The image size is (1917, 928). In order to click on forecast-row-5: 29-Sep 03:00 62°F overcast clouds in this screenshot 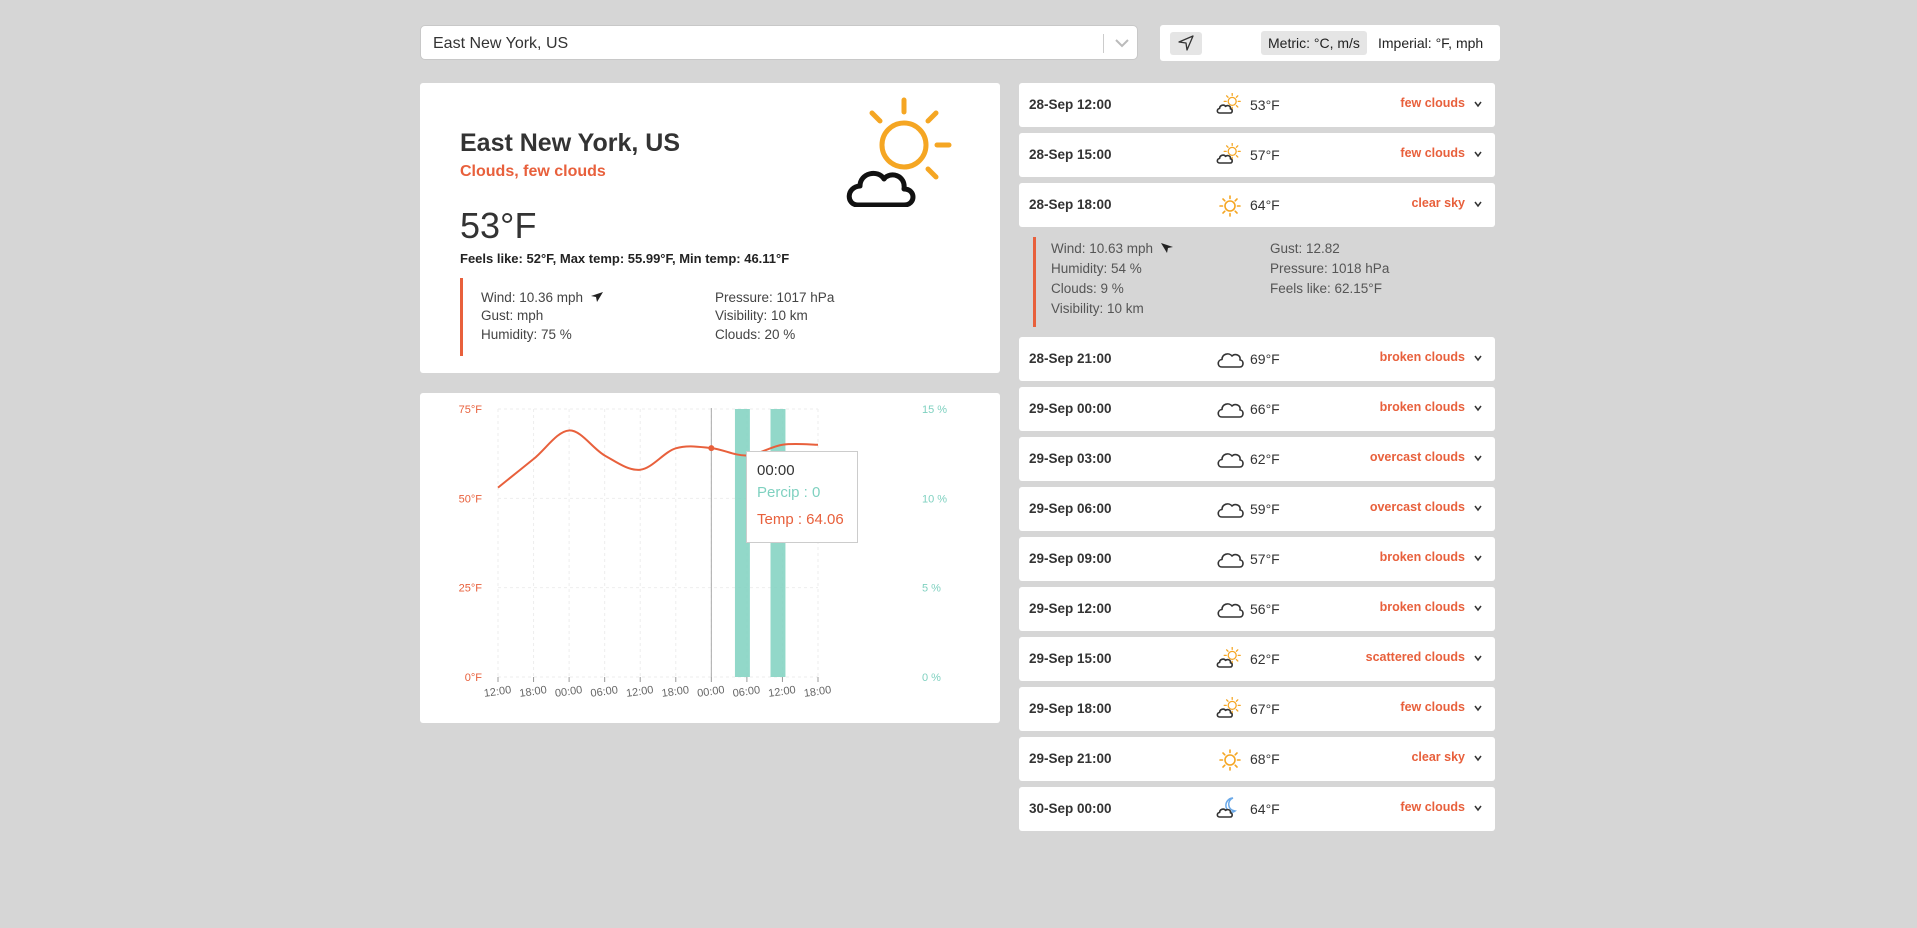, I will do `click(1257, 459)`.